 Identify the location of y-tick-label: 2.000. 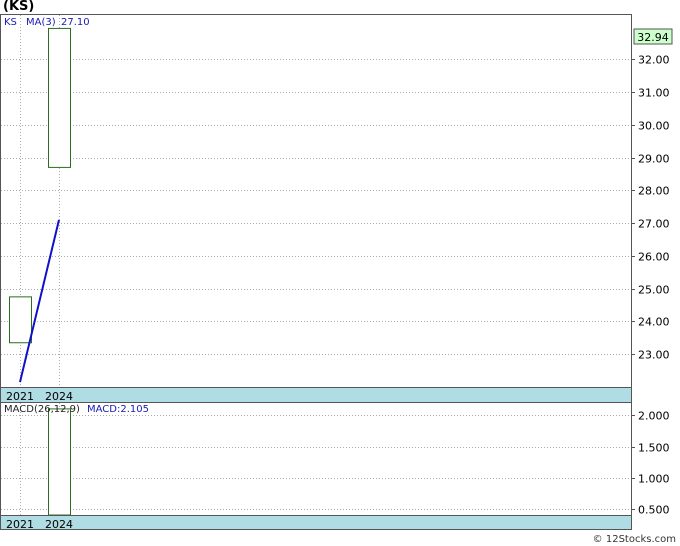
(654, 416).